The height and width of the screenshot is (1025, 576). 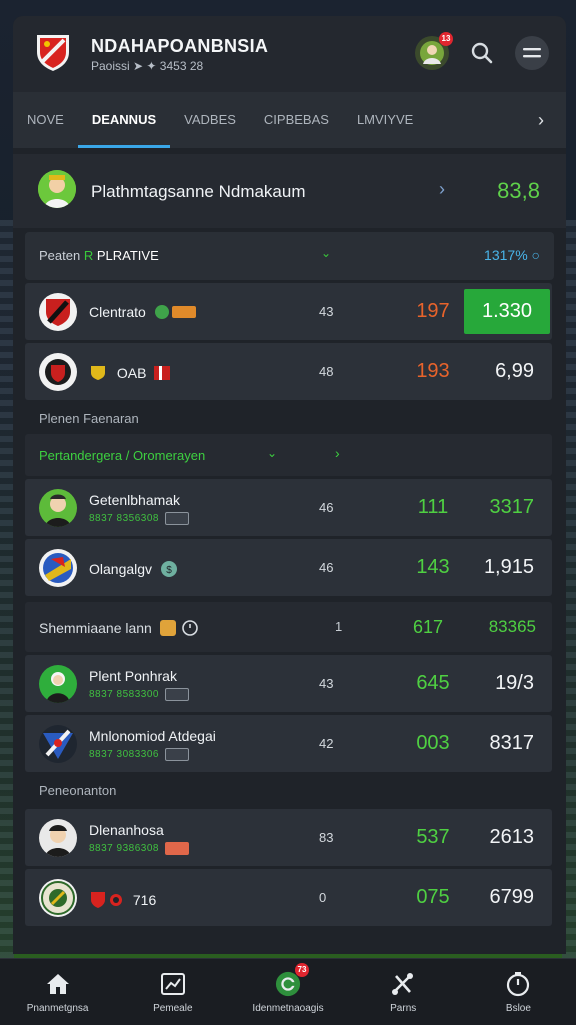 I want to click on team-meta: 8837 3083306, so click(x=139, y=754).